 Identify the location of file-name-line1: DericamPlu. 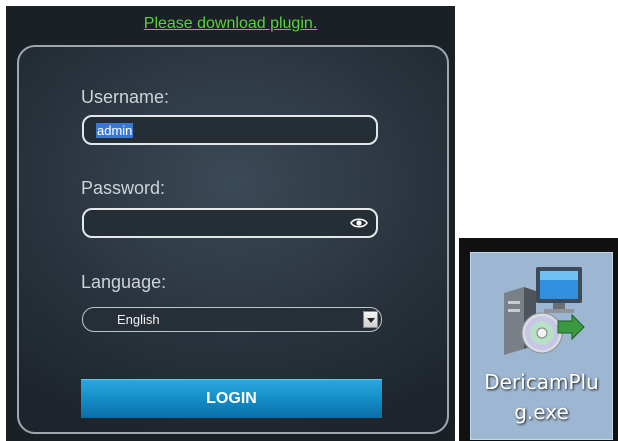
(541, 382).